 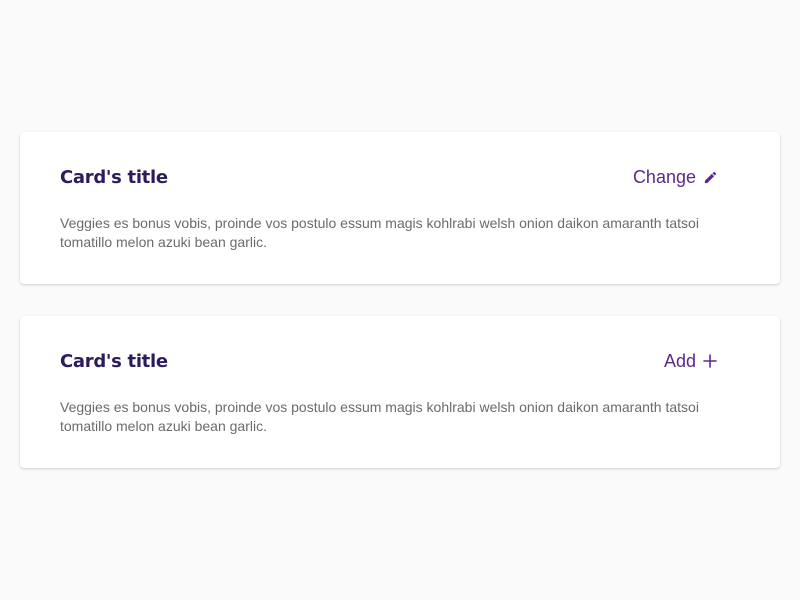 I want to click on add-button-label: Add, so click(x=679, y=360).